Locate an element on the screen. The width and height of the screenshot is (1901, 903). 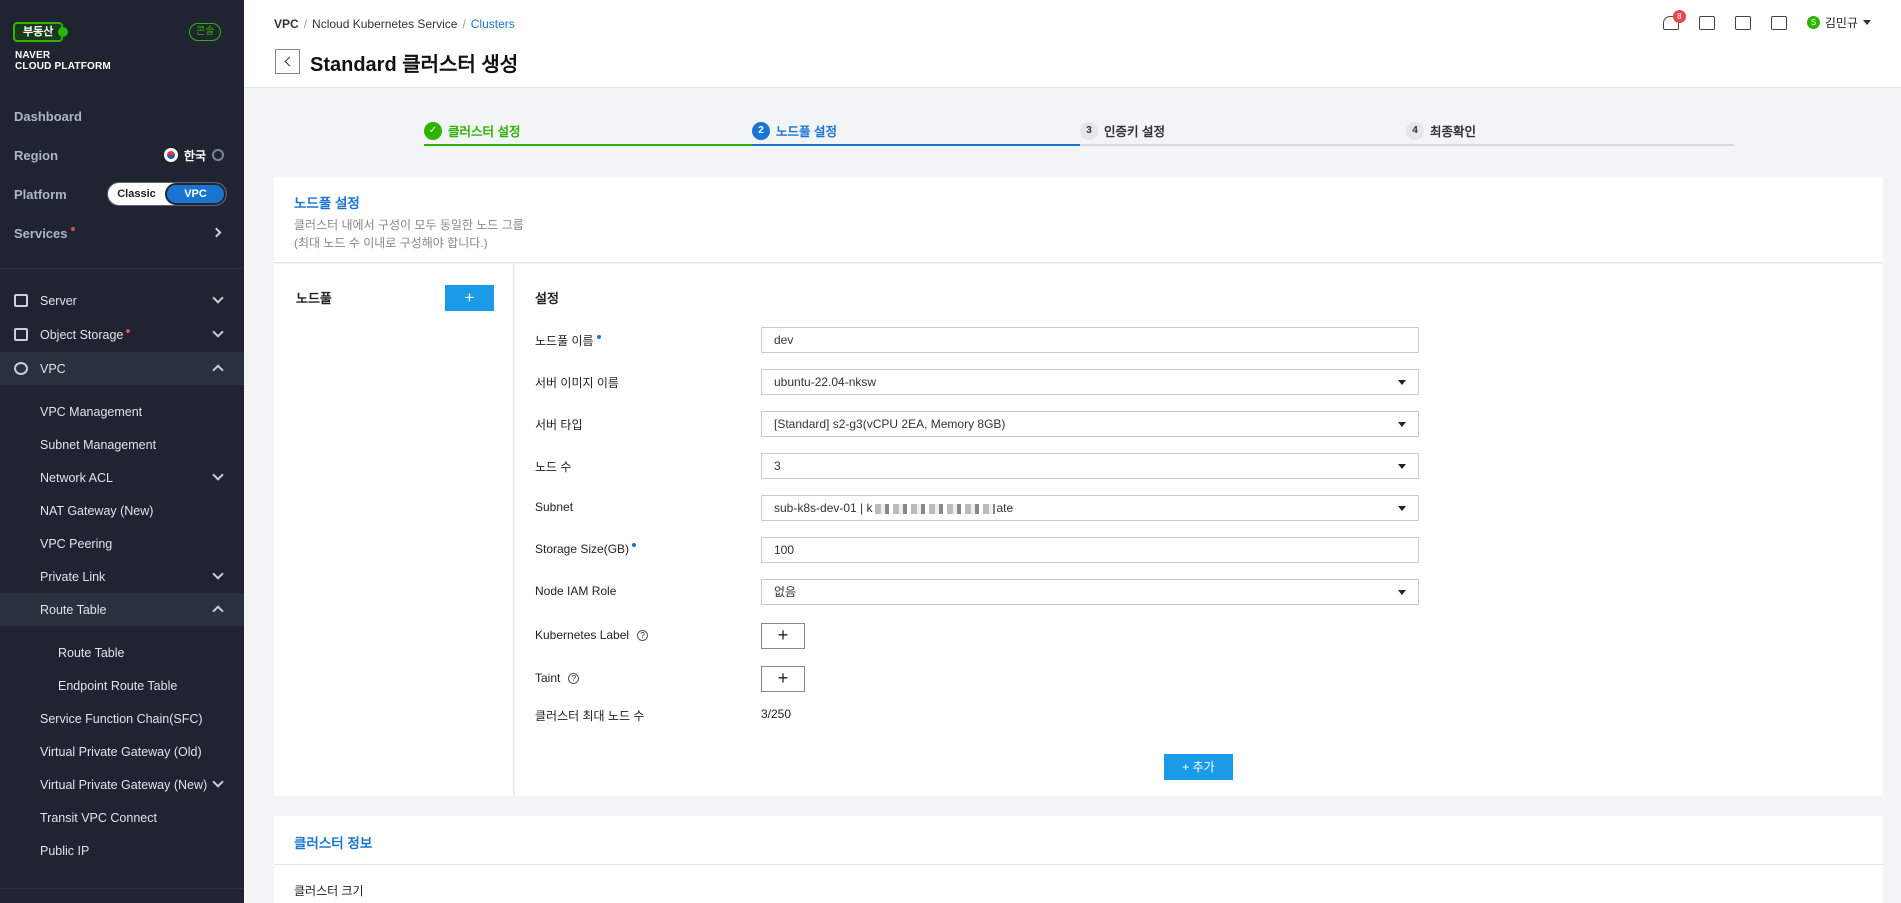
field-label: 노드풀 이름 is located at coordinates (568, 340).